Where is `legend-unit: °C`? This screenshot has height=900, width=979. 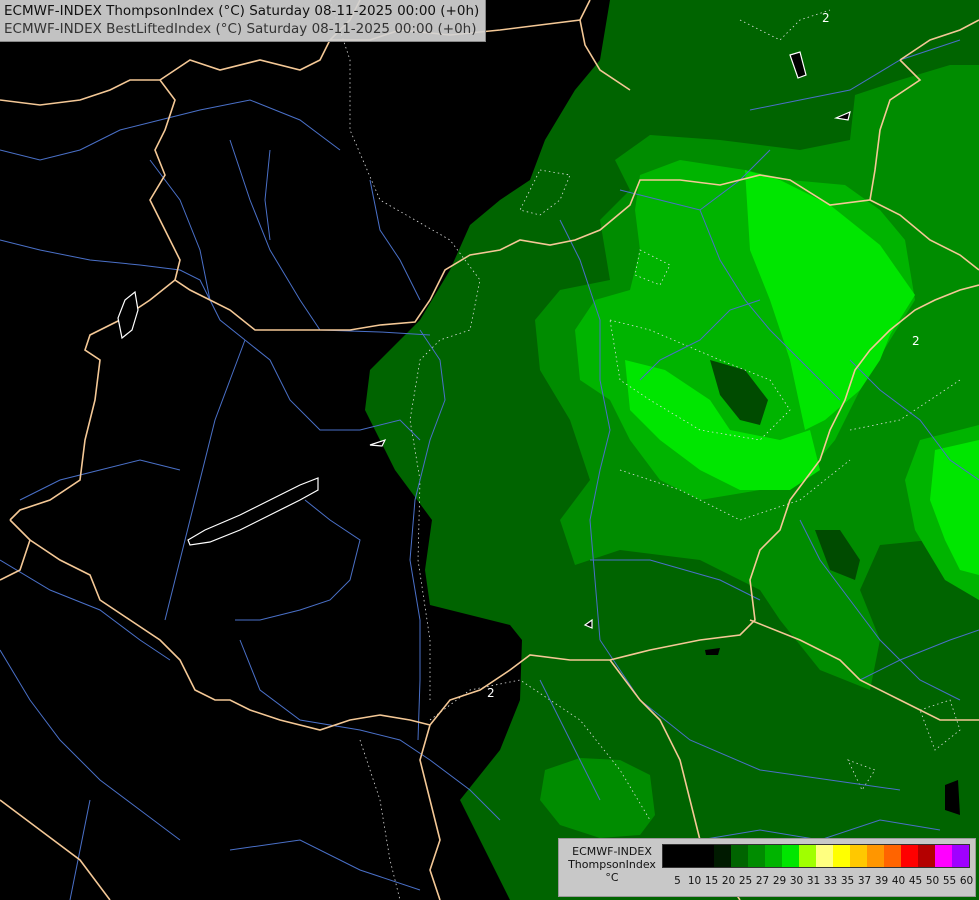
legend-unit: °C is located at coordinates (612, 877).